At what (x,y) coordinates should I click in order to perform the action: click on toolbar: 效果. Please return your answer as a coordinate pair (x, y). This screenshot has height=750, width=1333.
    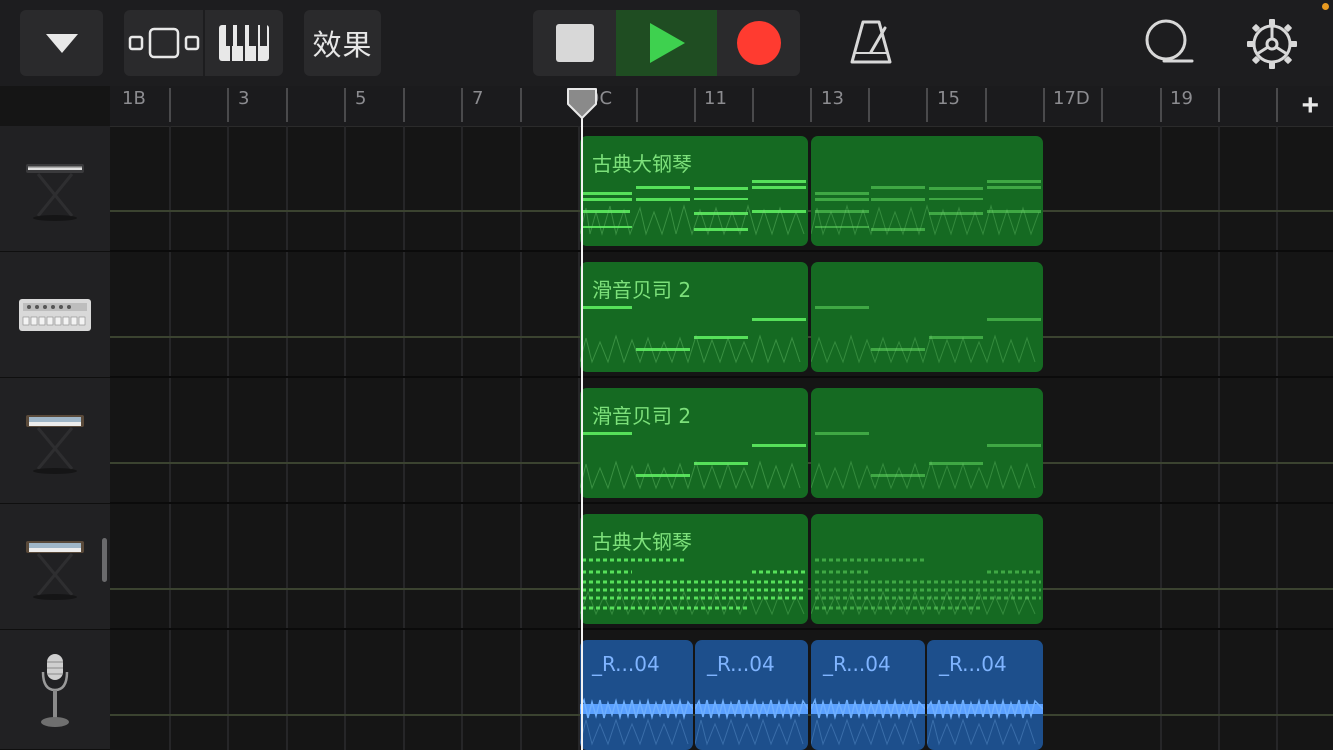
    Looking at the image, I should click on (666, 43).